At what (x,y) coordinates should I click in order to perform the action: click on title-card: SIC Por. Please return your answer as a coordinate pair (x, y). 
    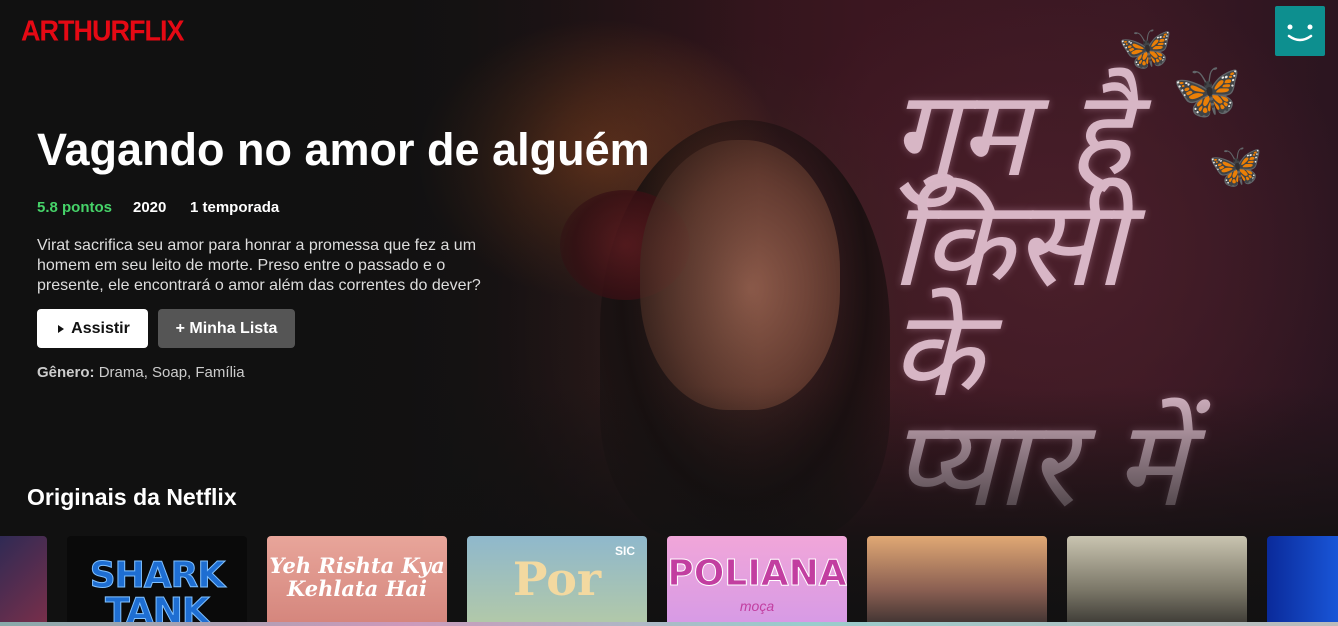
    Looking at the image, I should click on (557, 581).